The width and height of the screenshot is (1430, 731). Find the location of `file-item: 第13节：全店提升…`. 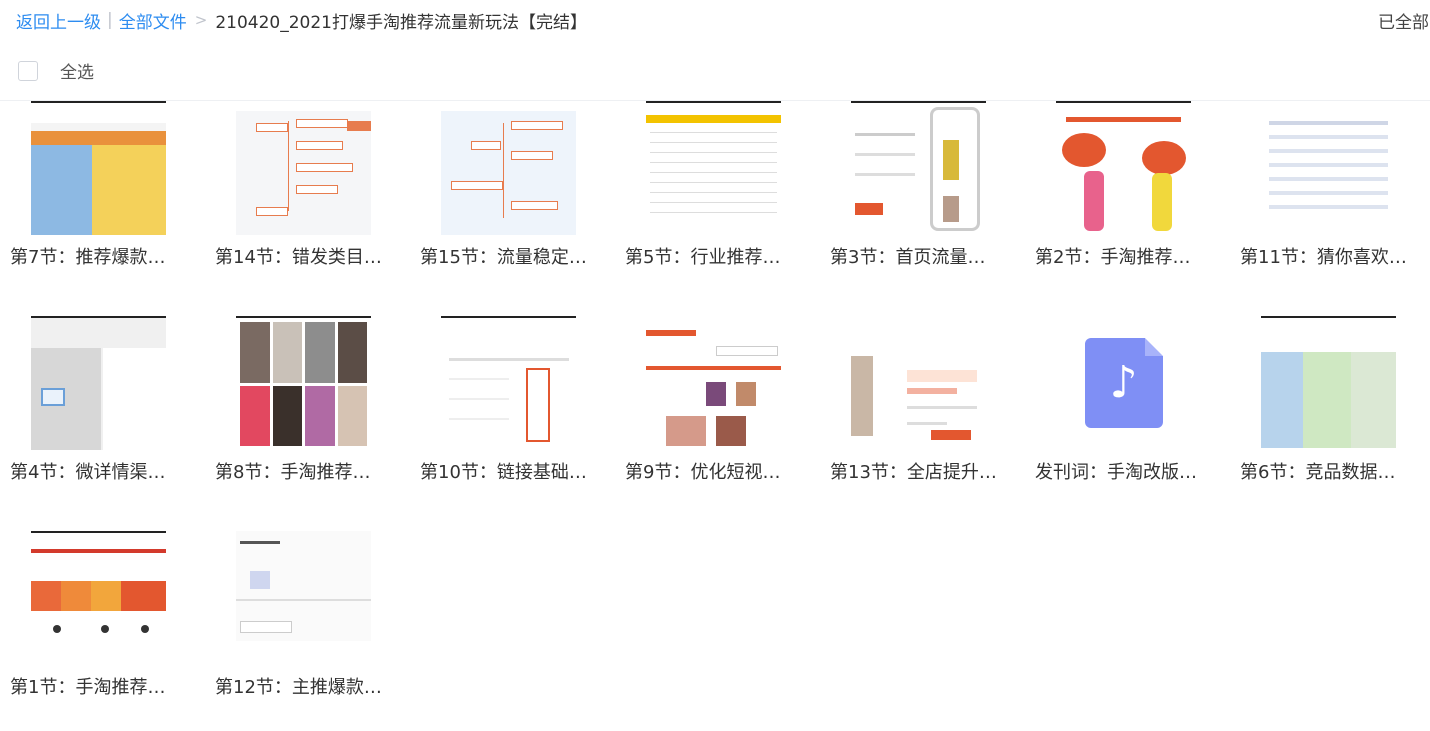

file-item: 第13节：全店提升… is located at coordinates (922, 416).